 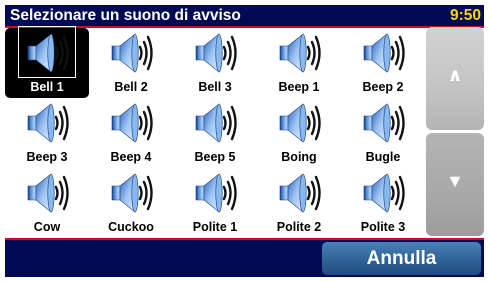 I want to click on sound-item: Bell 2, so click(x=131, y=63).